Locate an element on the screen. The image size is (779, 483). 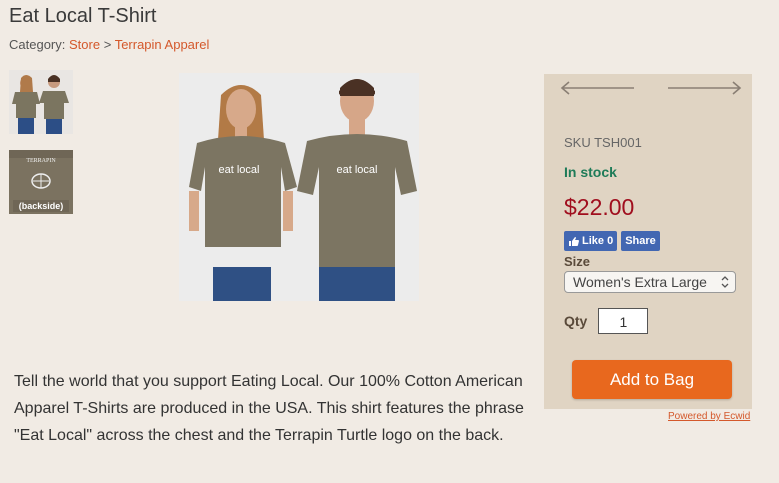
sku-text: SKU TSH001 is located at coordinates (603, 142).